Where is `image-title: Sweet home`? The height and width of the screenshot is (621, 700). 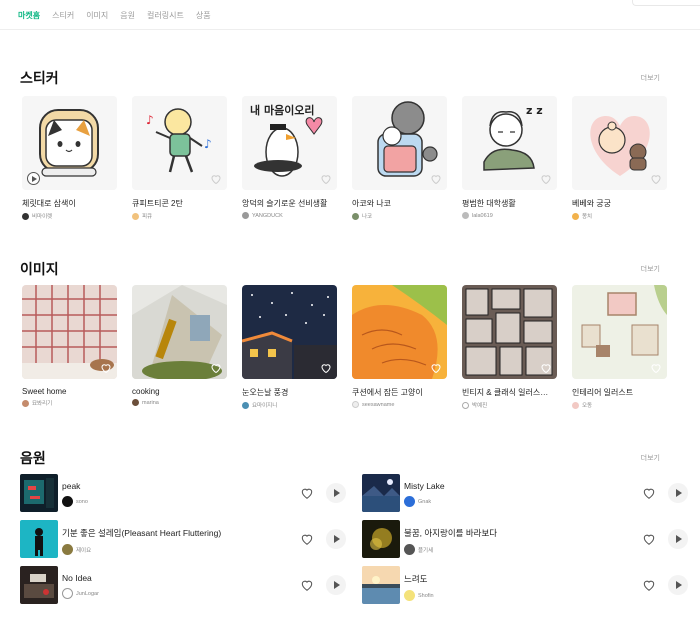
image-title: Sweet home is located at coordinates (44, 391).